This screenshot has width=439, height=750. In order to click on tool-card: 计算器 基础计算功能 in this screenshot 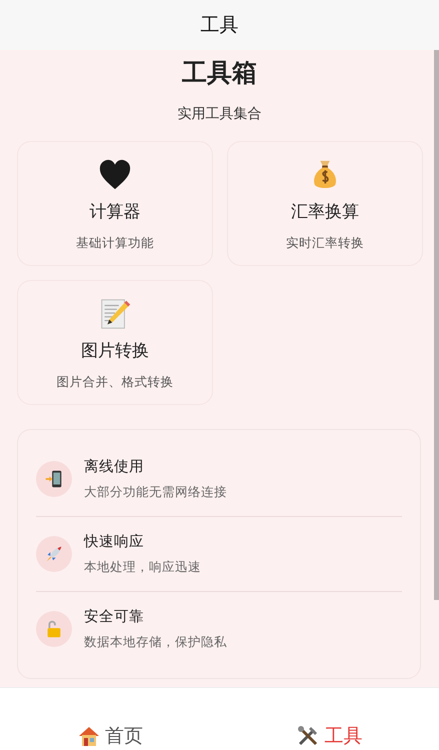, I will do `click(115, 203)`.